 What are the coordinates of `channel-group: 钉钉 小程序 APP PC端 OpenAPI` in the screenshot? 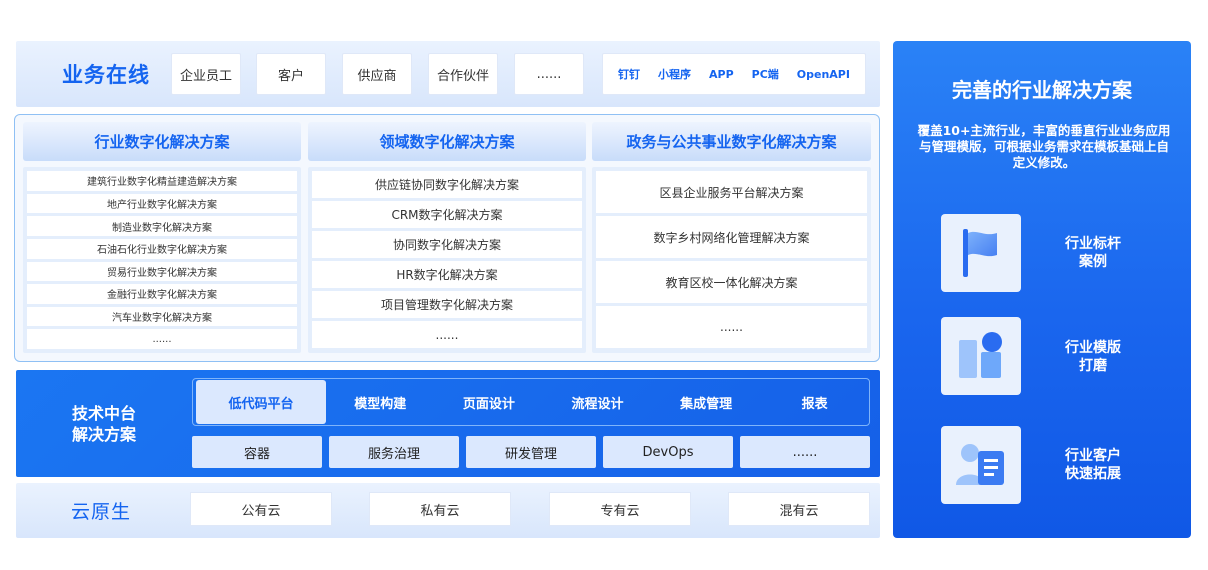 It's located at (734, 74).